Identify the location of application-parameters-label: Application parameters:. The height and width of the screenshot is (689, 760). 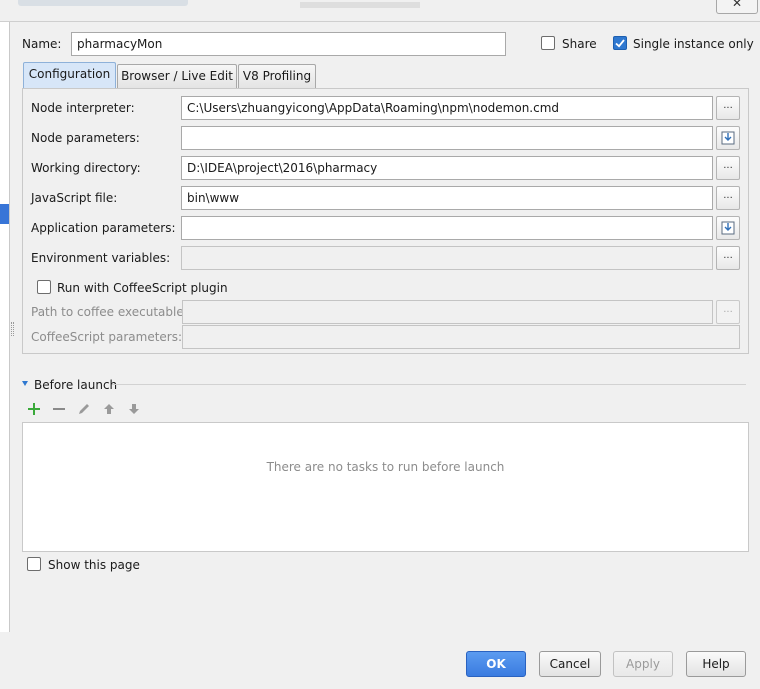
(103, 228).